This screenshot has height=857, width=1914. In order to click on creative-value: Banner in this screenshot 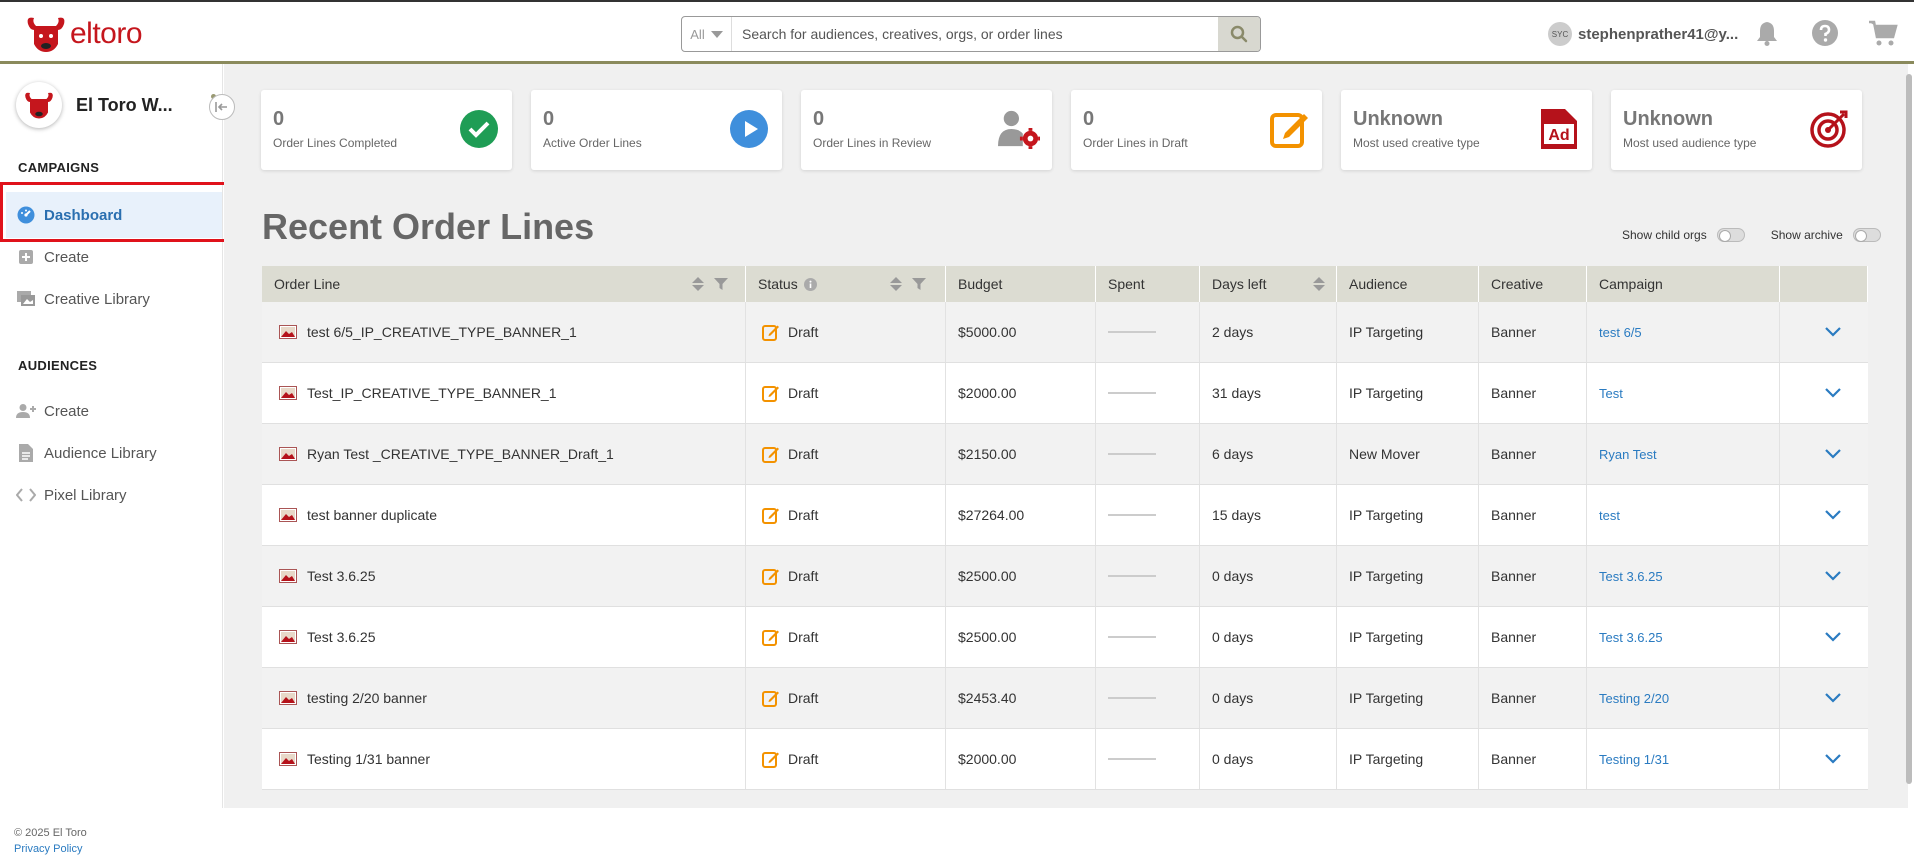, I will do `click(1514, 454)`.